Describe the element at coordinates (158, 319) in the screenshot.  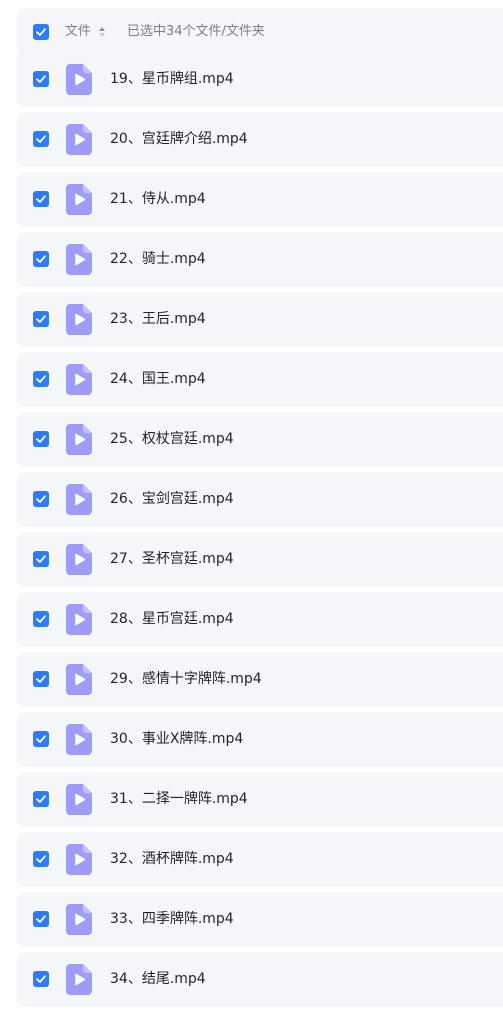
I see `file-name: 23、王后.mp4` at that location.